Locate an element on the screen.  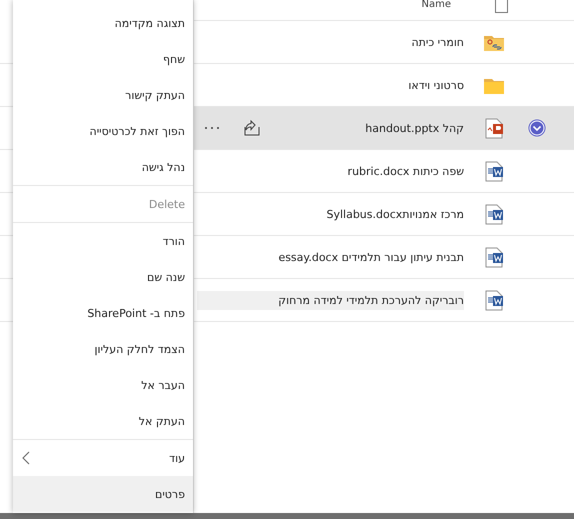
file-row: חומרי כיתה is located at coordinates (384, 42).